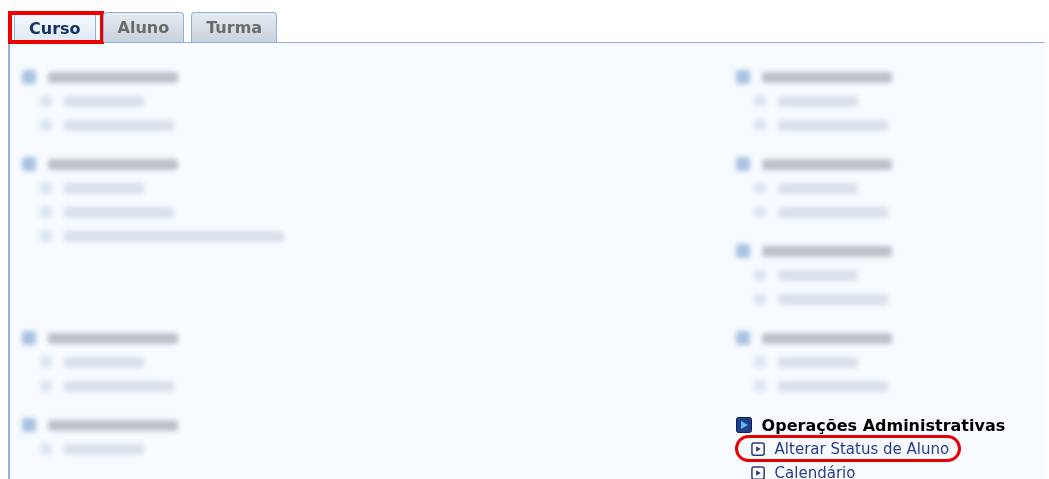 The image size is (1049, 479). I want to click on menu-link: Calendário, so click(803, 471).